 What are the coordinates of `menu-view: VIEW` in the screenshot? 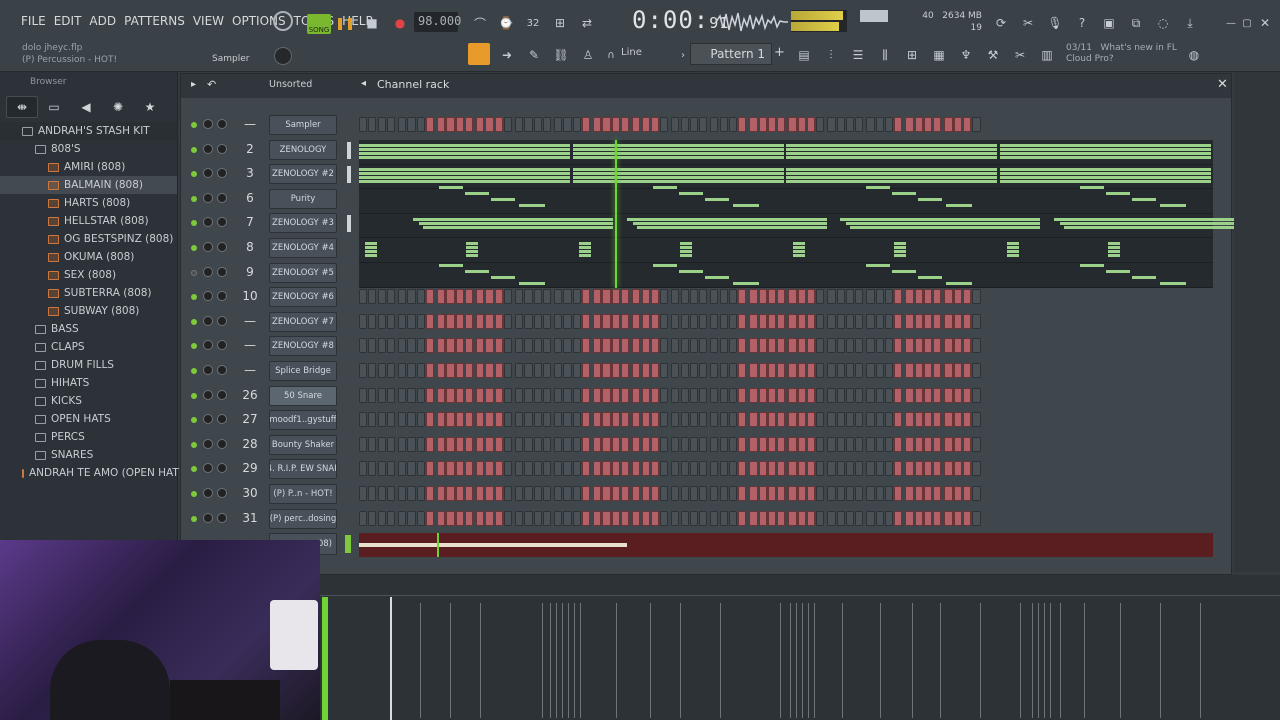 It's located at (208, 21).